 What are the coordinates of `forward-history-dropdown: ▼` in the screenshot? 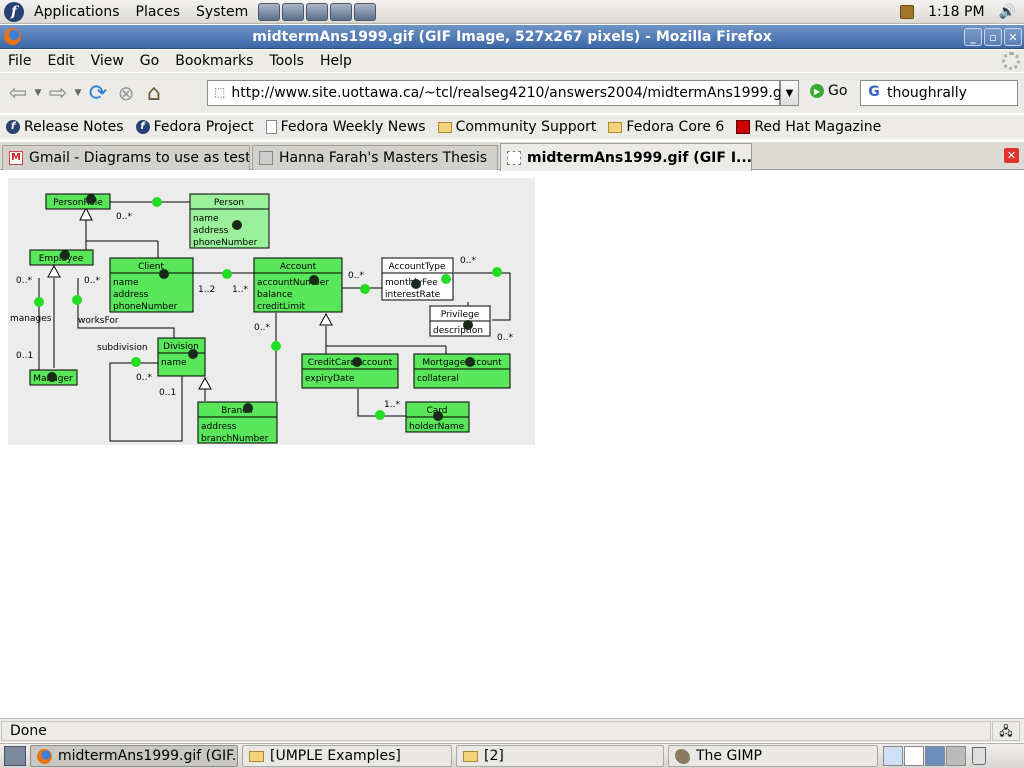 It's located at (78, 93).